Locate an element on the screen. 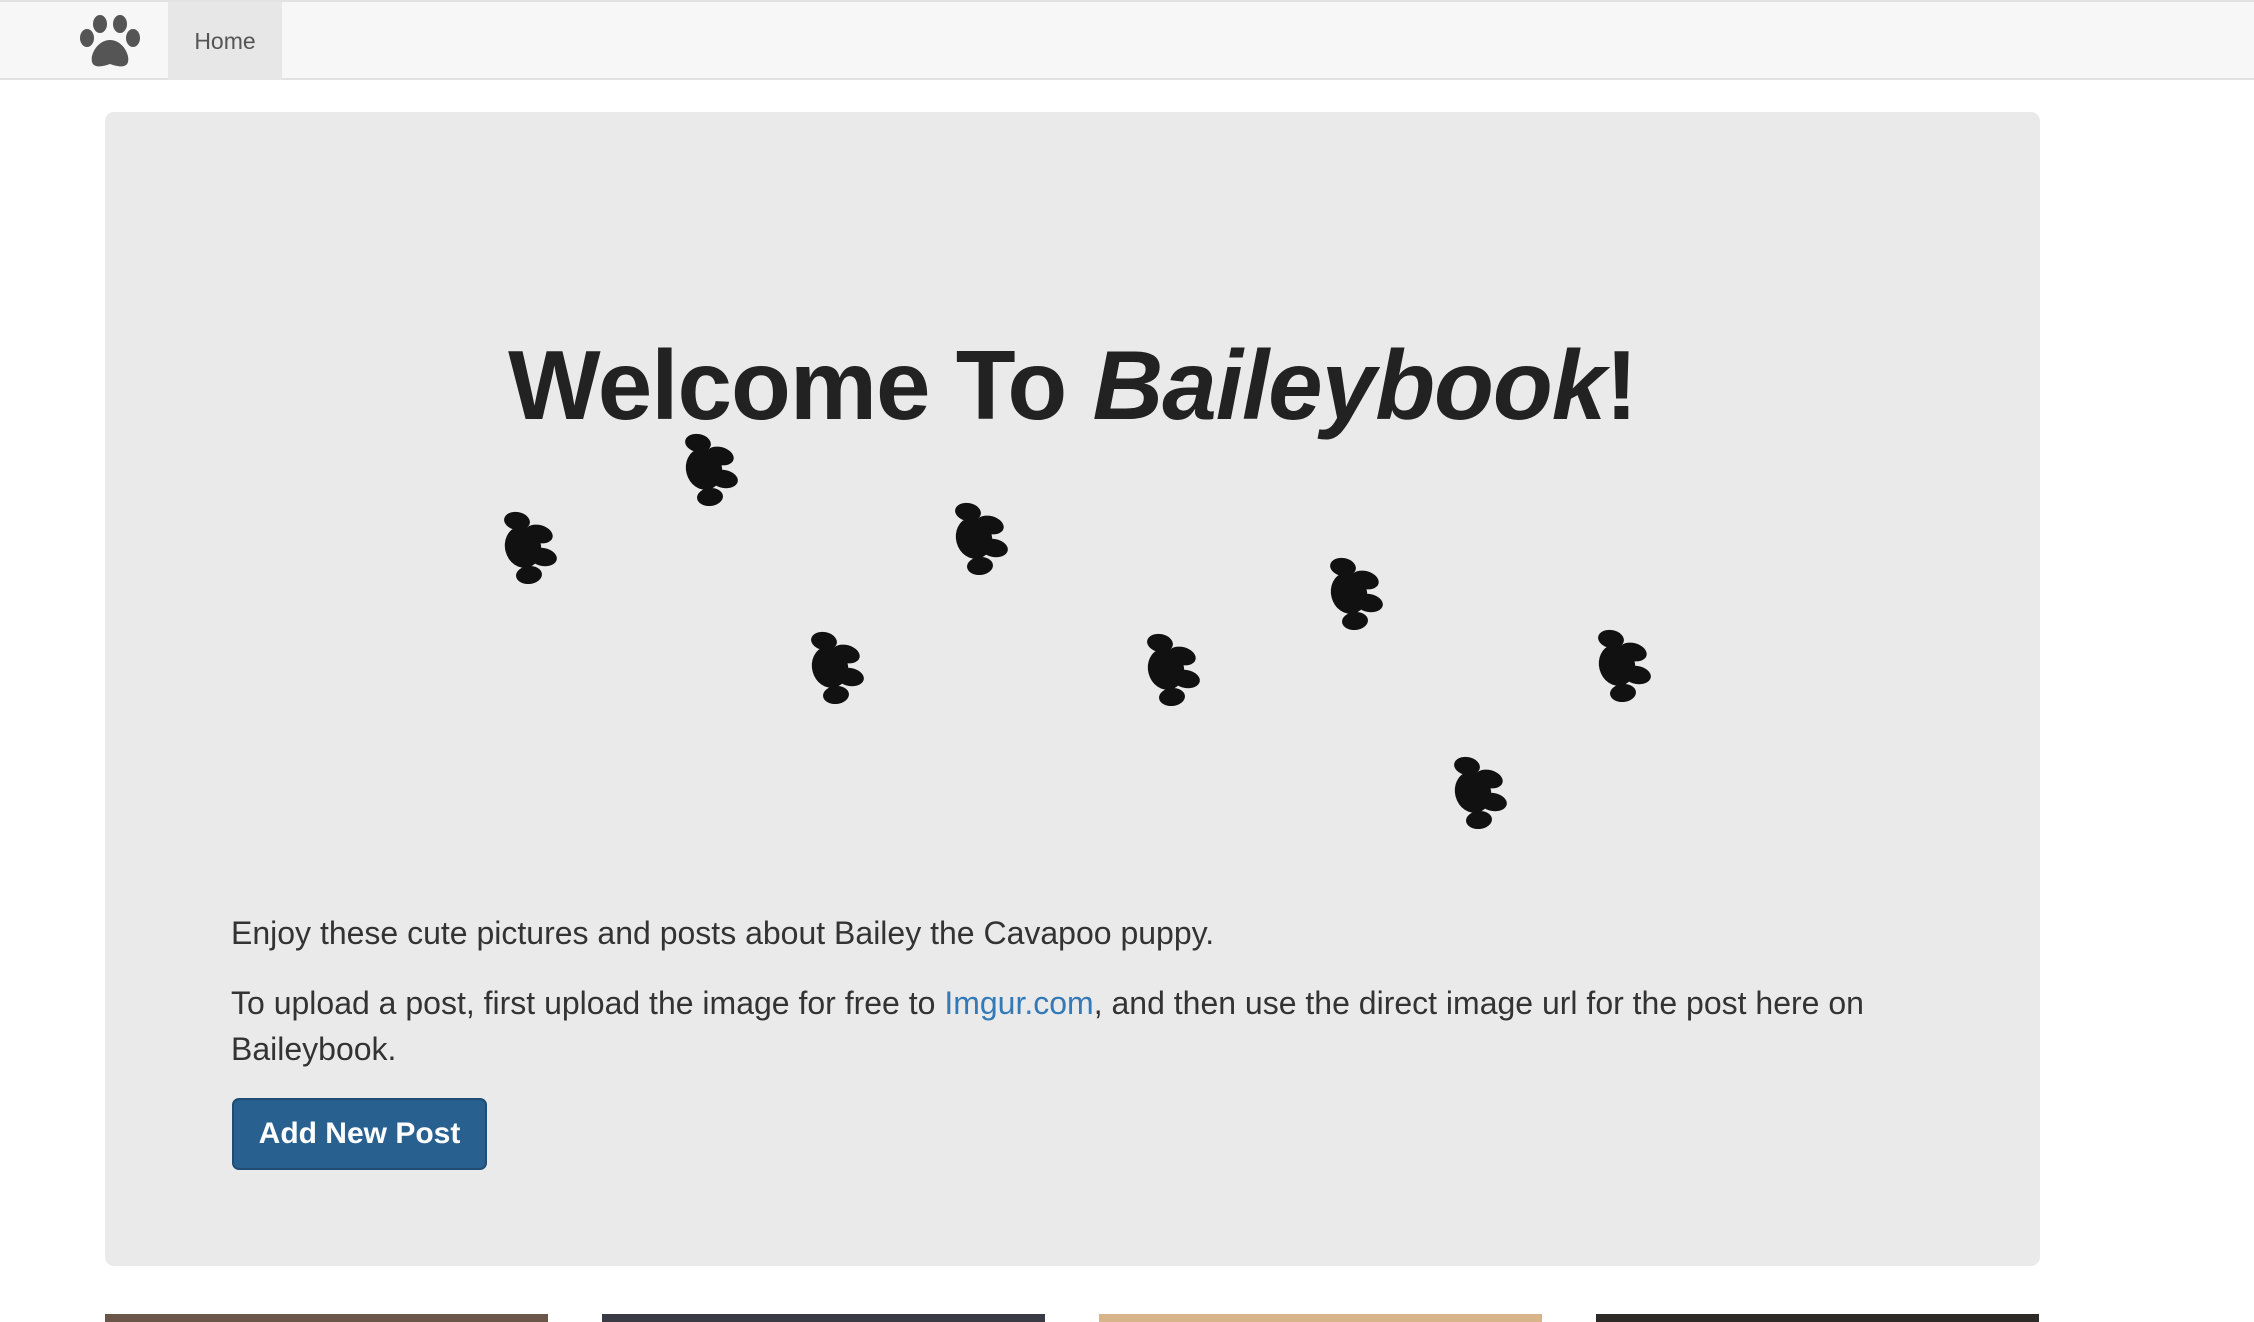  add-new-post-button: Add New Post is located at coordinates (359, 1134).